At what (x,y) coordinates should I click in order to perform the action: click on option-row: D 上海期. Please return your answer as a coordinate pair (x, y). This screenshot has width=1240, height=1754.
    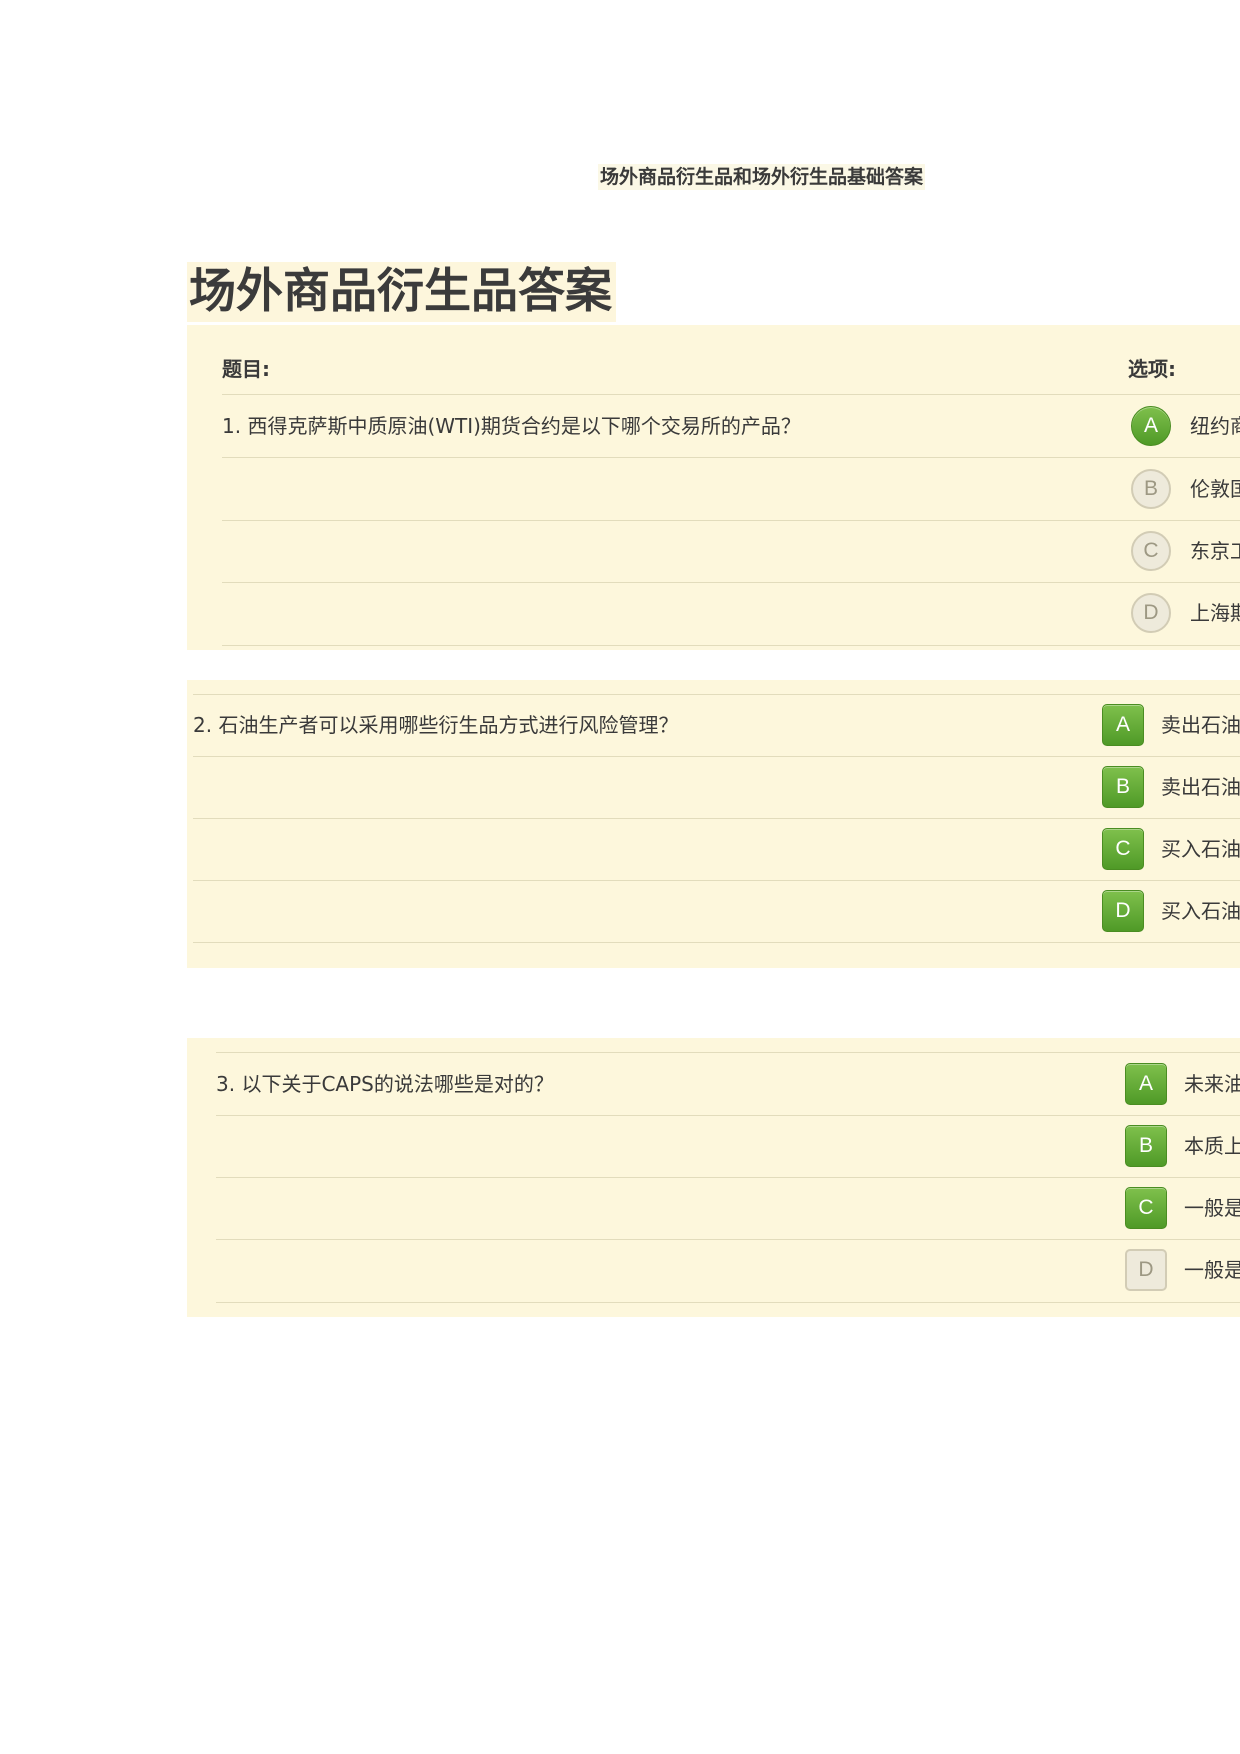
    Looking at the image, I should click on (731, 613).